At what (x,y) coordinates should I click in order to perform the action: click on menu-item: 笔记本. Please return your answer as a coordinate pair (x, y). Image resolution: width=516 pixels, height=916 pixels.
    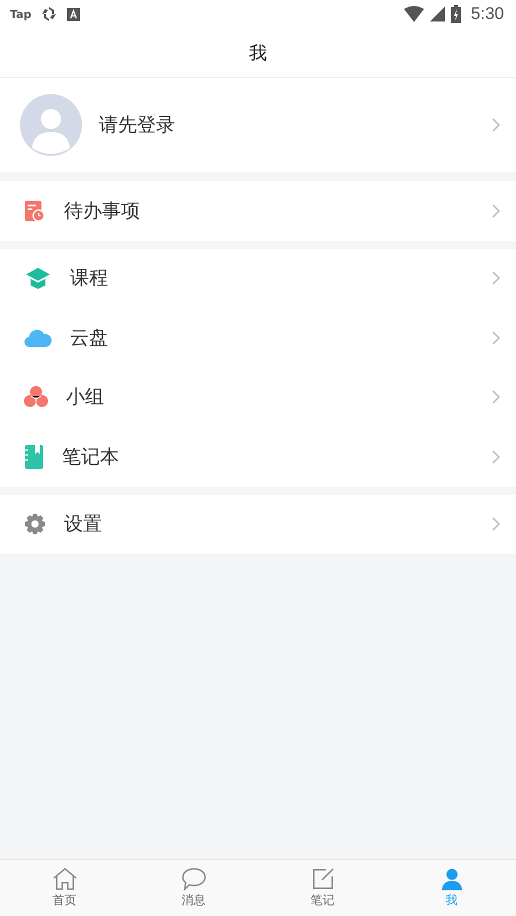
    Looking at the image, I should click on (258, 456).